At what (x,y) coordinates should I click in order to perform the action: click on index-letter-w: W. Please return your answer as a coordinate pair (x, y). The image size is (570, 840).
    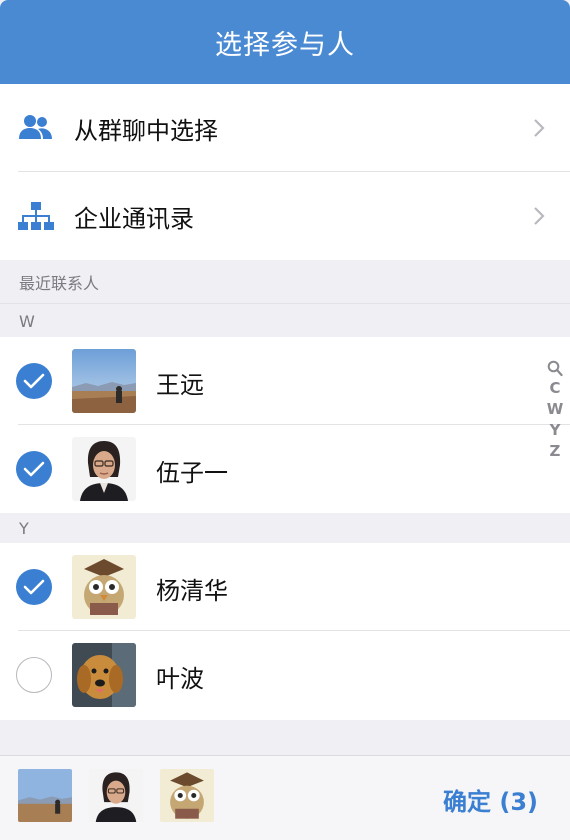
    Looking at the image, I should click on (555, 409).